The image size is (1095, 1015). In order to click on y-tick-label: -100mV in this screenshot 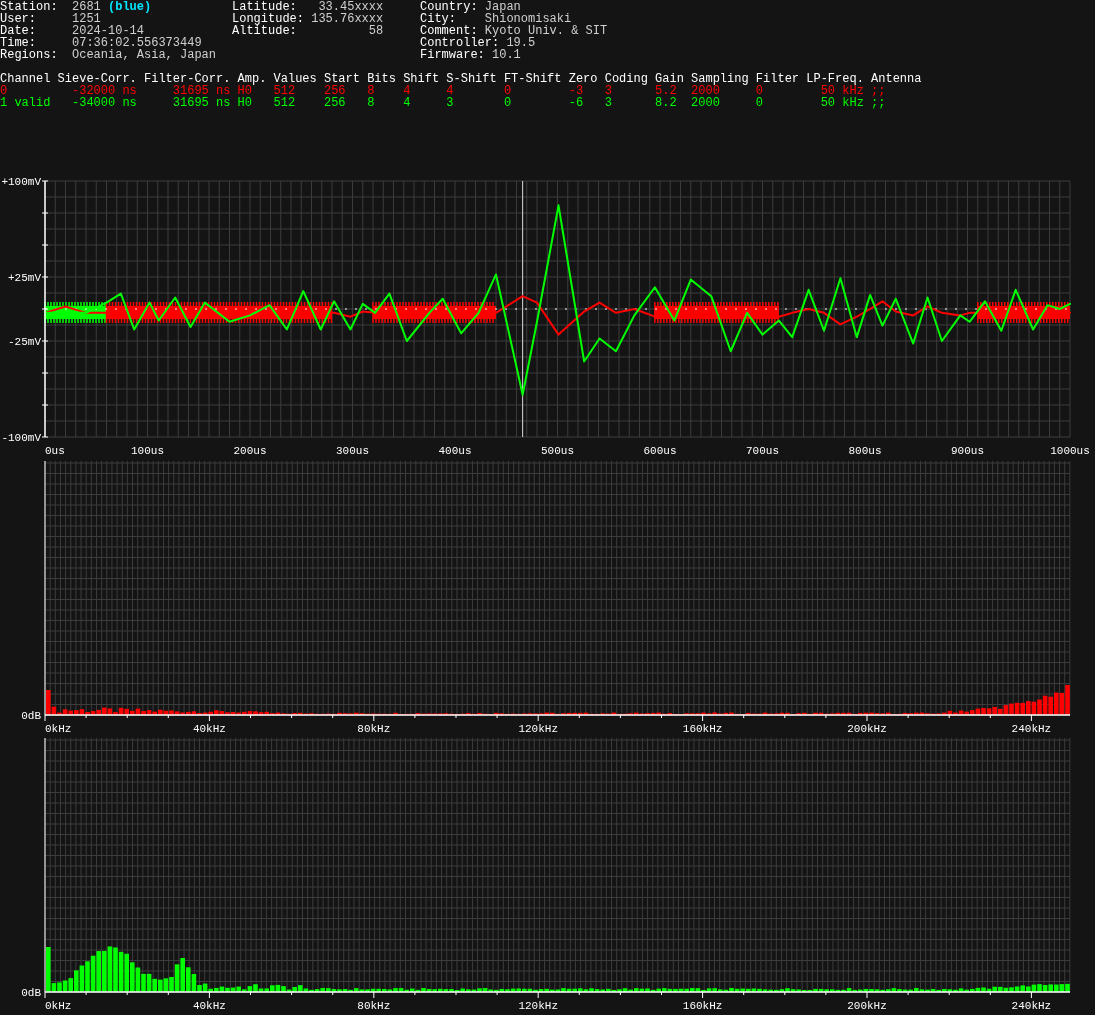, I will do `click(21, 437)`.